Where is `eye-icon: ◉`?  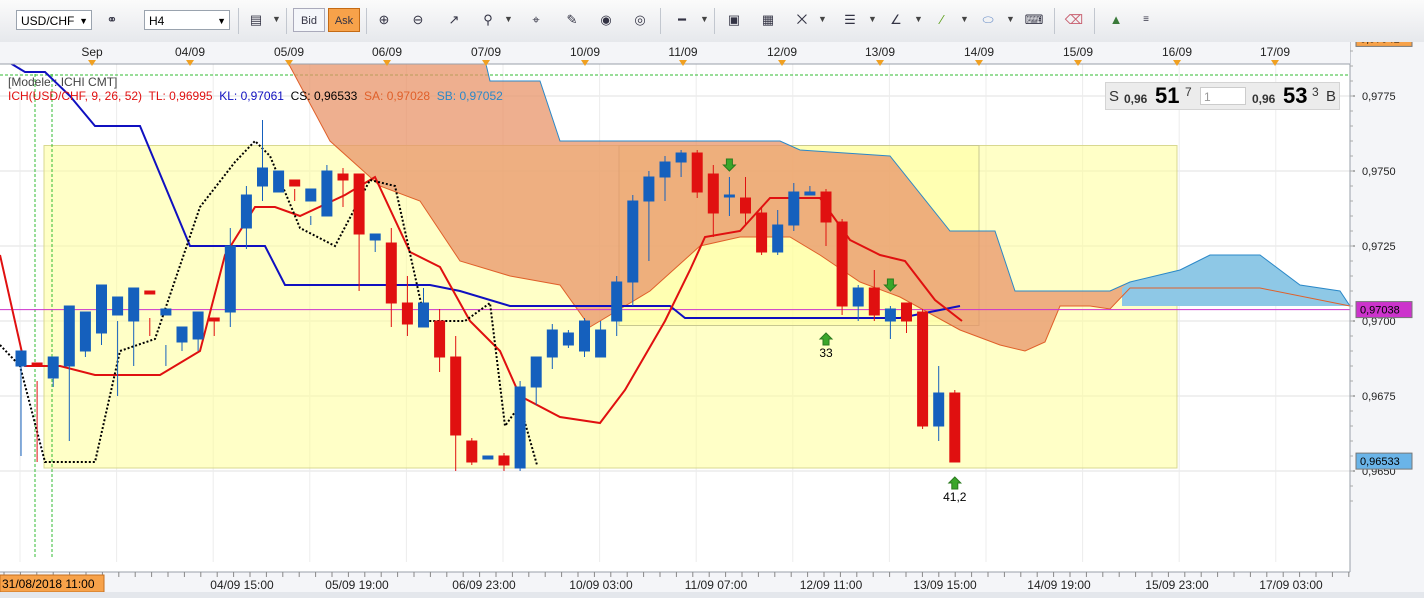 eye-icon: ◉ is located at coordinates (606, 20).